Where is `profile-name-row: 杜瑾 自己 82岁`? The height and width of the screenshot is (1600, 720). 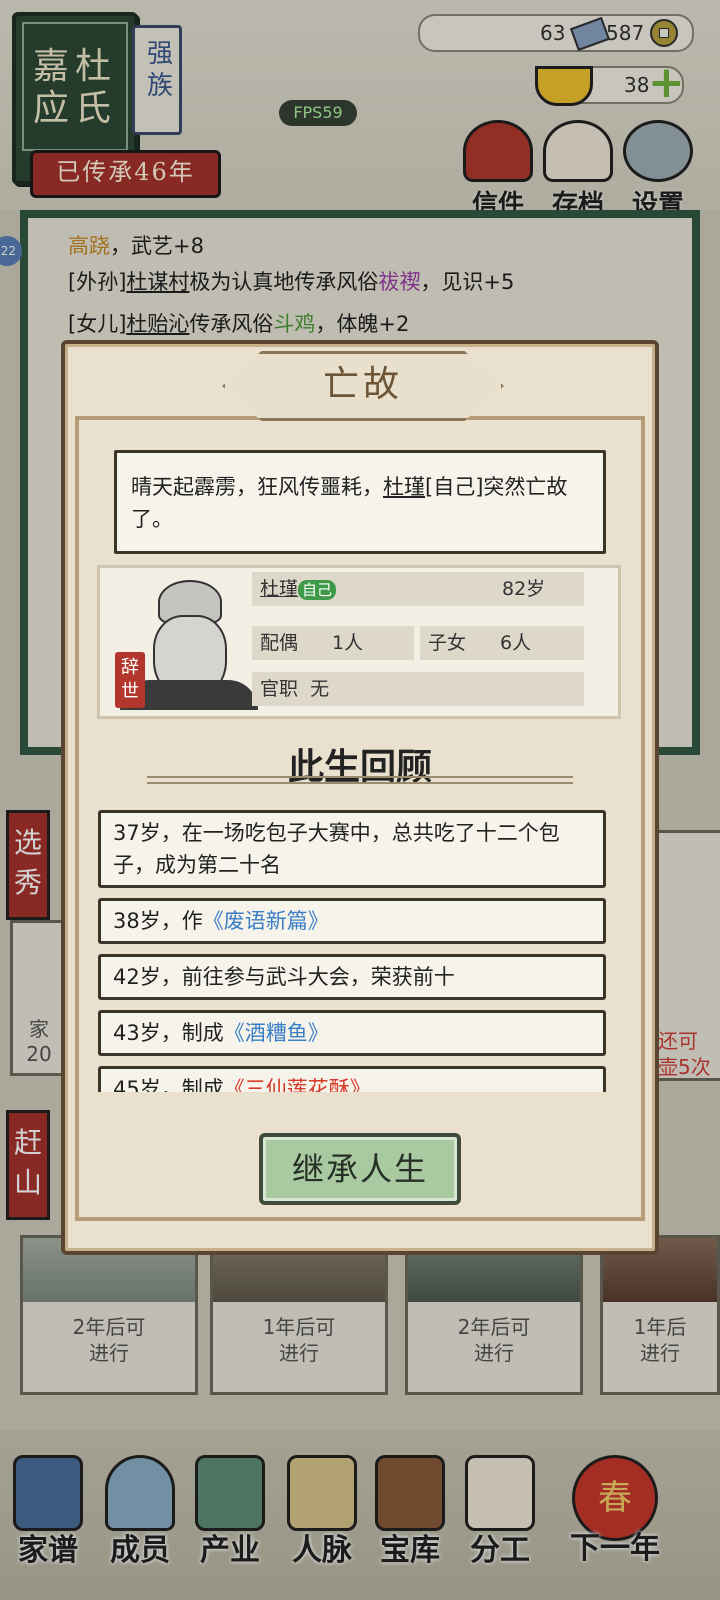 profile-name-row: 杜瑾 自己 82岁 is located at coordinates (418, 589).